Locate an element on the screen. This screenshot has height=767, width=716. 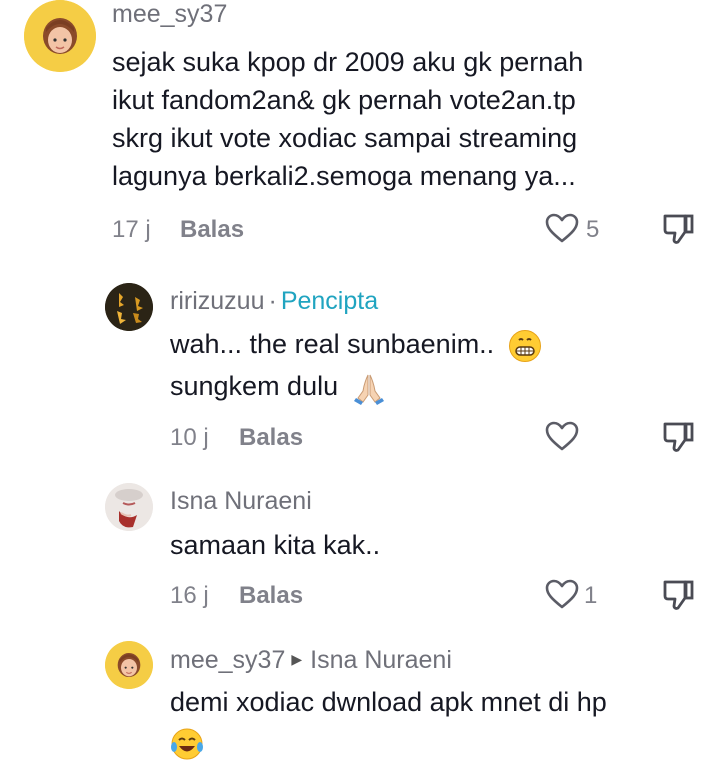
comment-username: mee_sy37 ▶ Isna Nuraeni is located at coordinates (311, 660).